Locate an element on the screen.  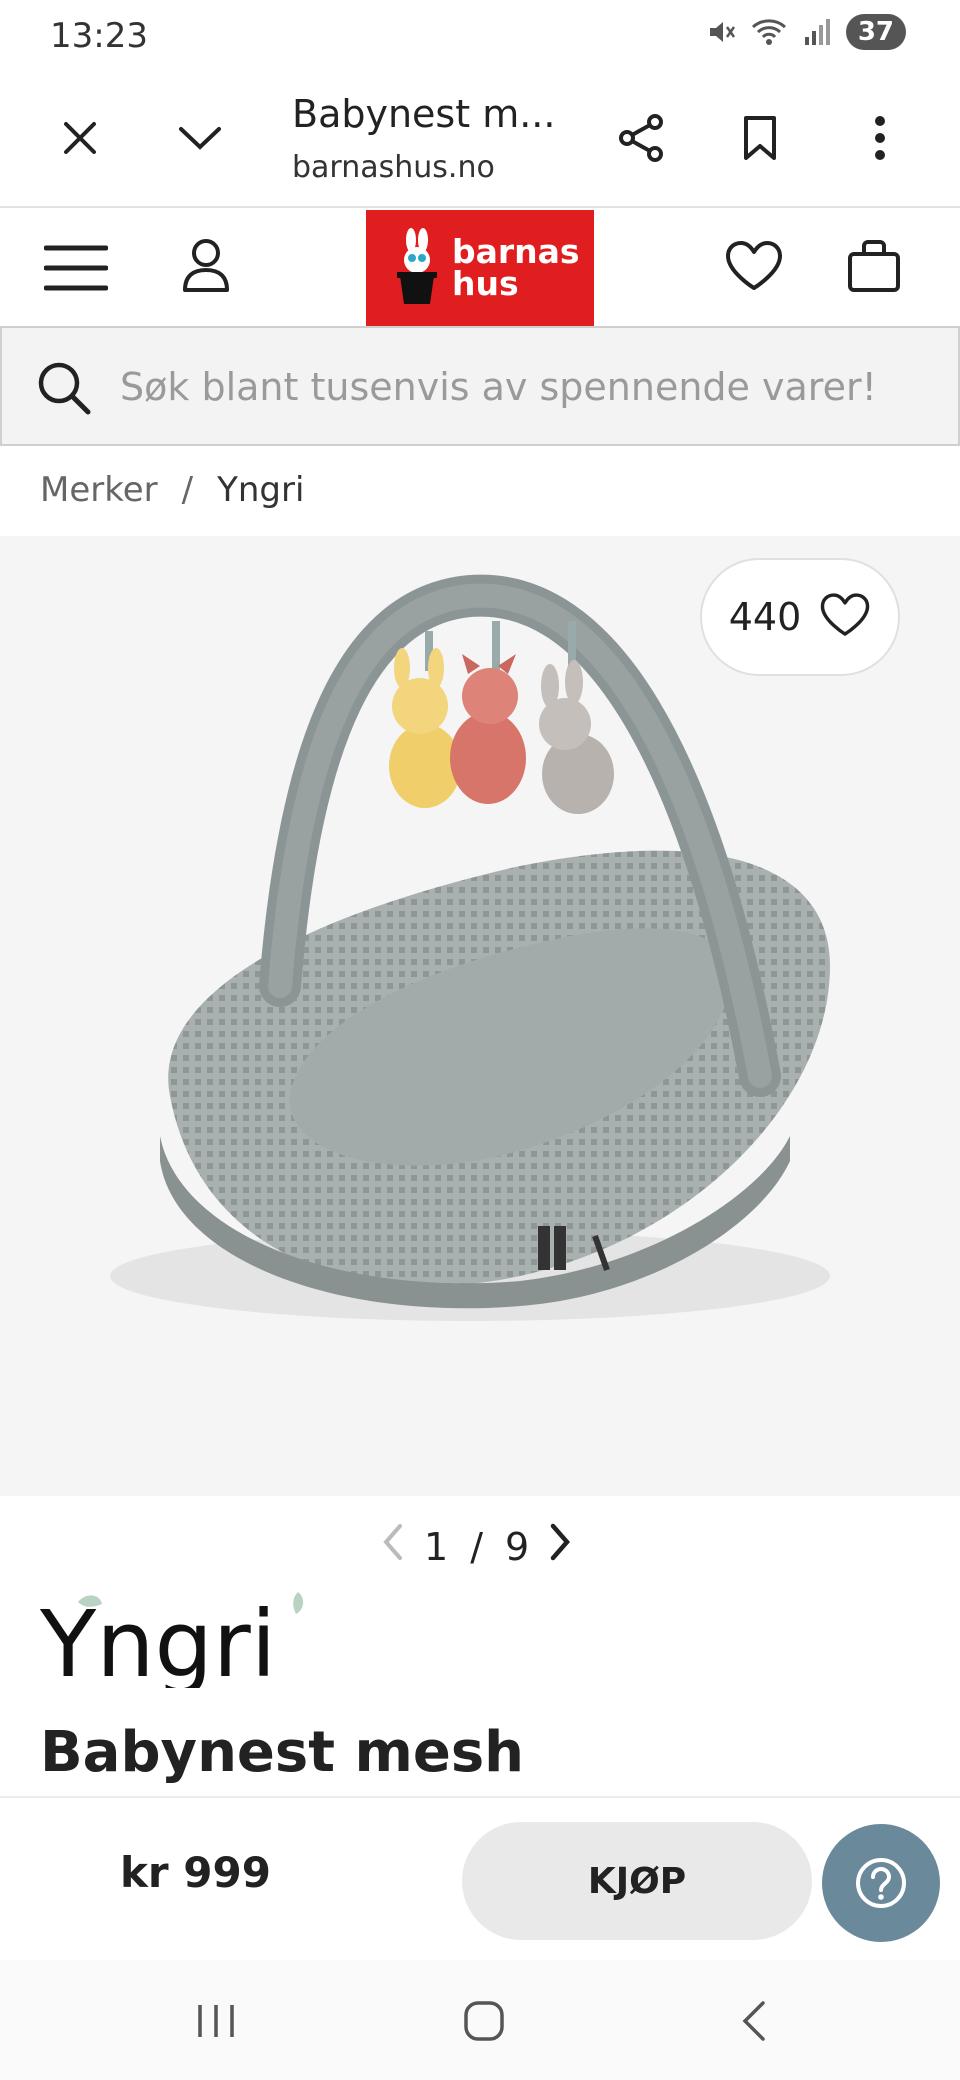
browser-url: barnashus.no is located at coordinates (393, 167).